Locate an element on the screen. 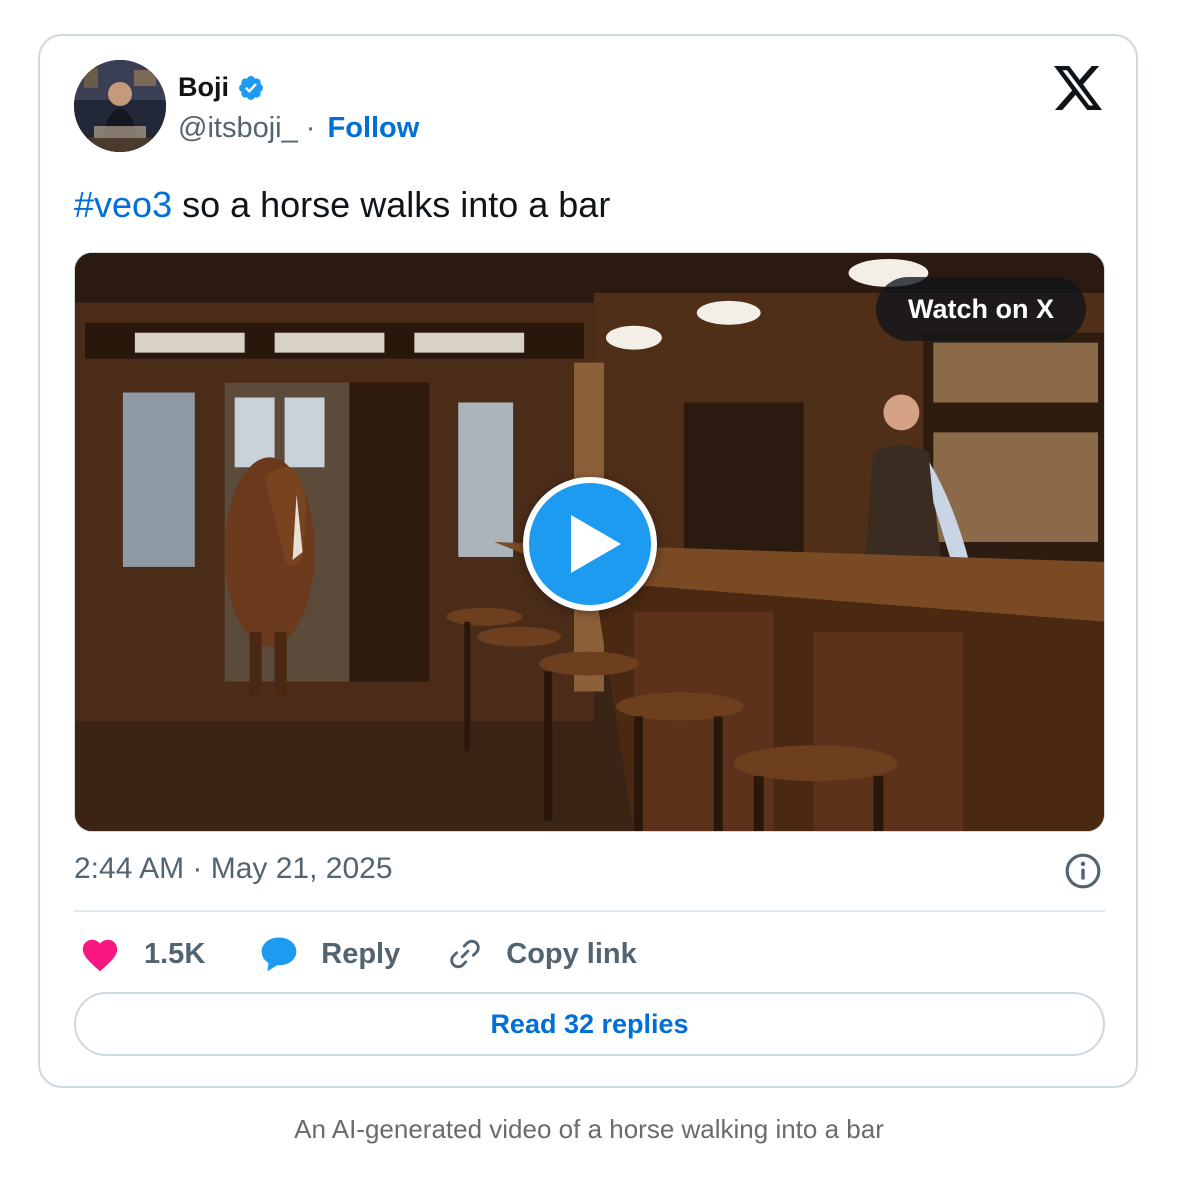 The width and height of the screenshot is (1178, 1184). tweet-text: #veo3 so a horse walks into a bar is located at coordinates (342, 205).